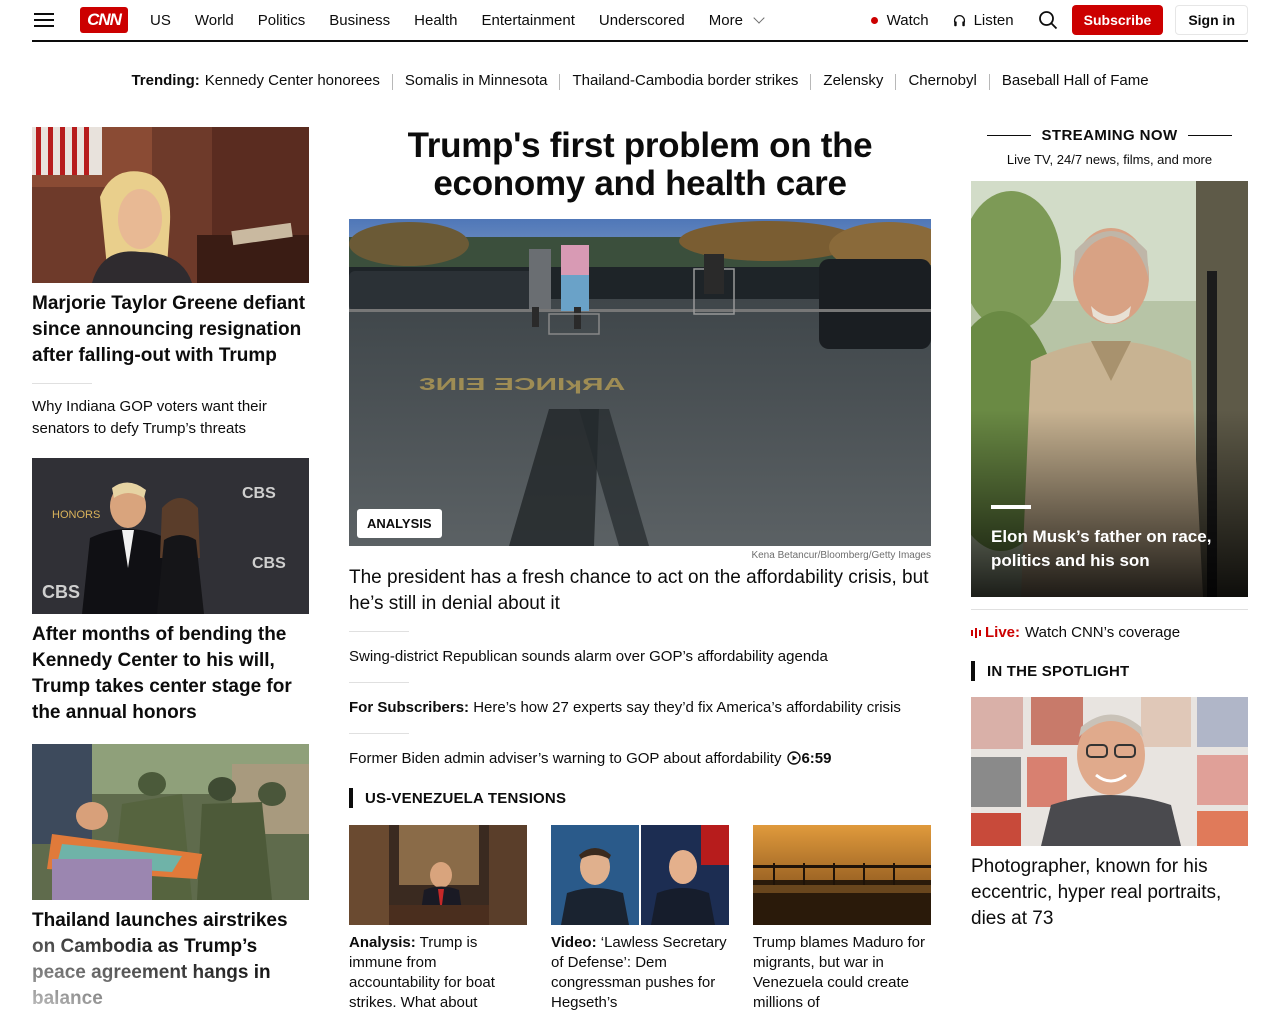  I want to click on nav-more: More, so click(737, 20).